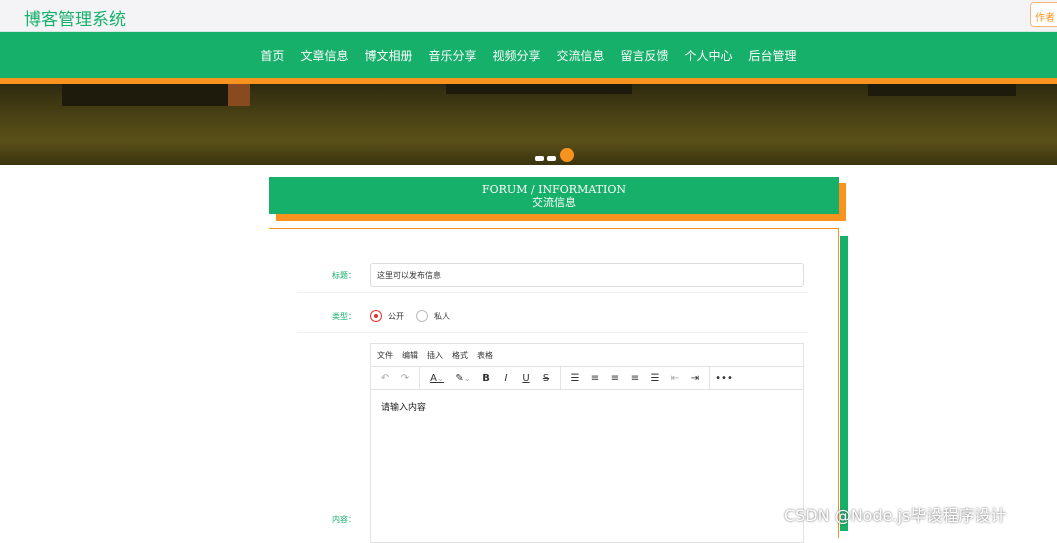 The image size is (1057, 543). Describe the element at coordinates (587, 275) in the screenshot. I see `title-input` at that location.